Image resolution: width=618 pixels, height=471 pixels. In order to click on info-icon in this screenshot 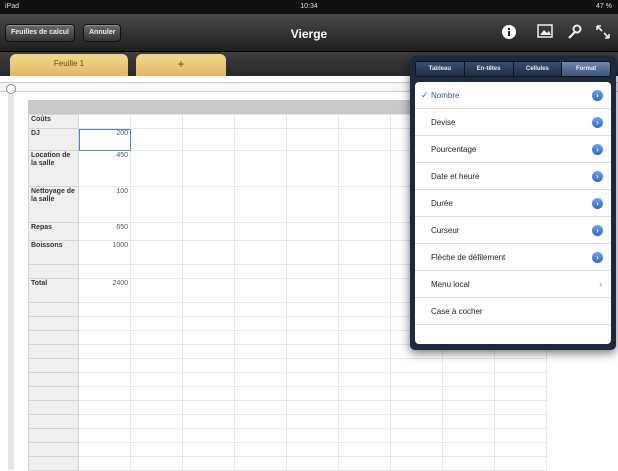, I will do `click(509, 33)`.